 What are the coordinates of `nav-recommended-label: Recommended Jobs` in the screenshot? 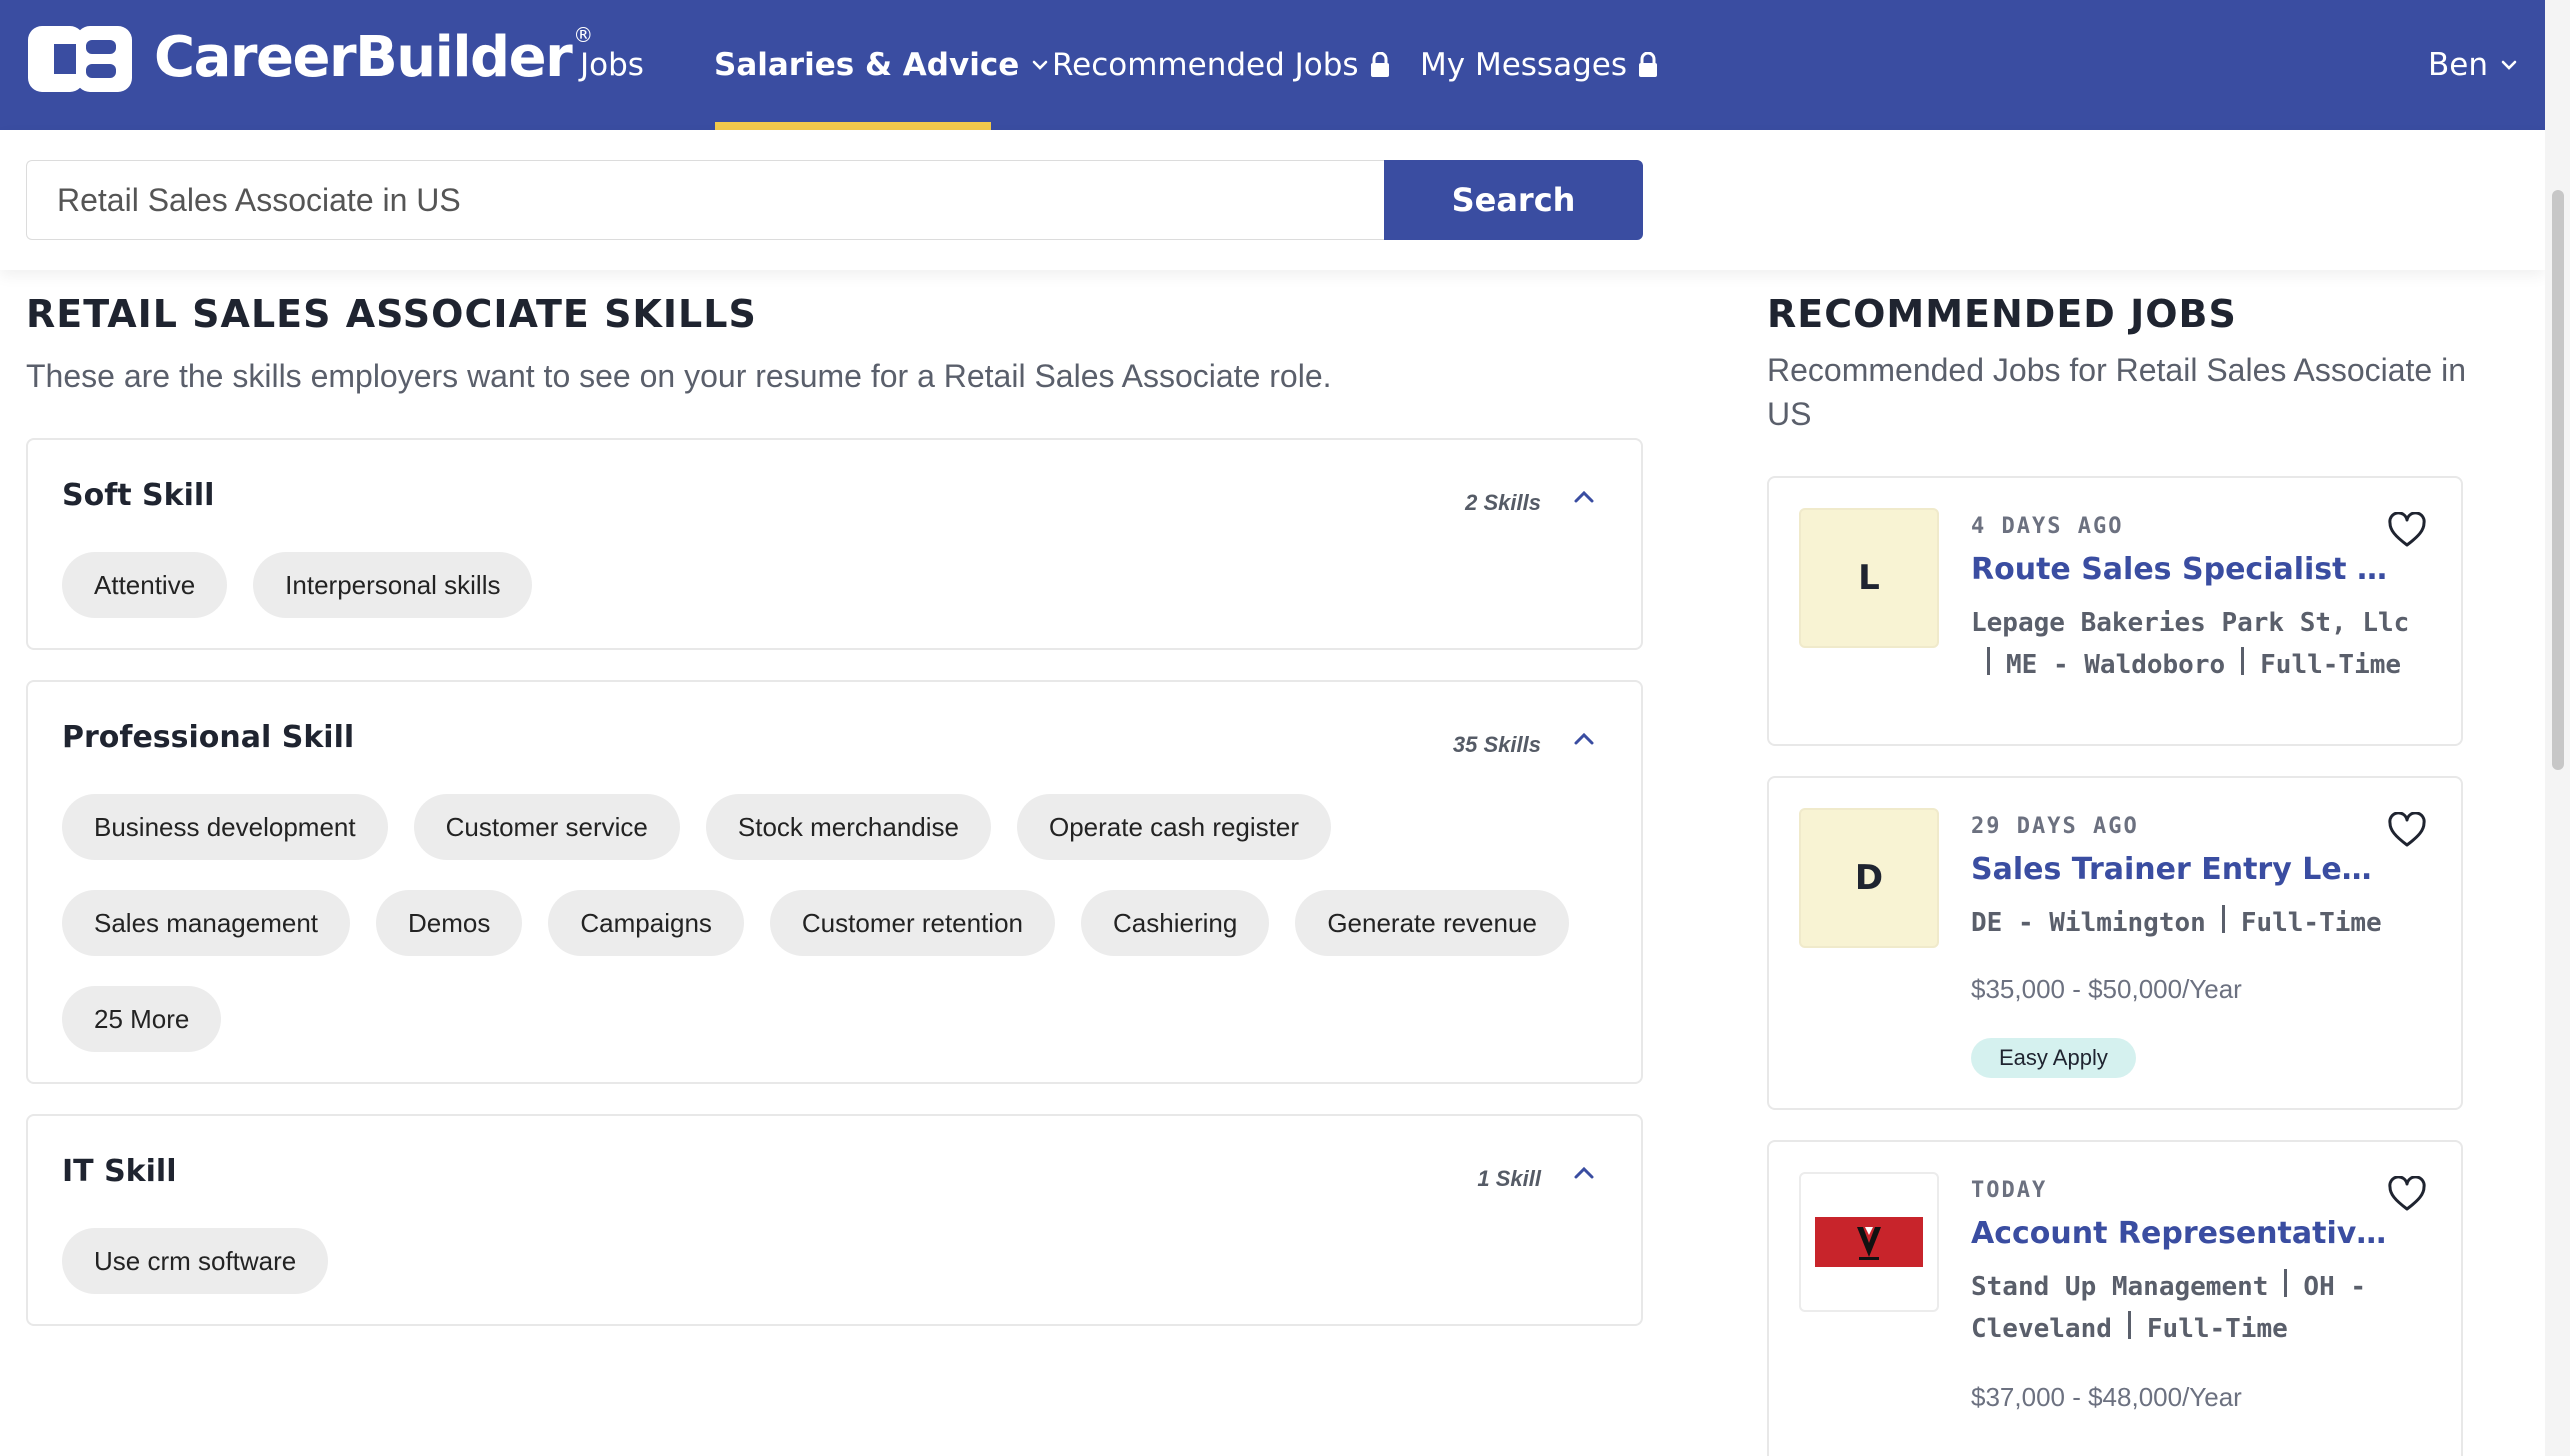 It's located at (1205, 65).